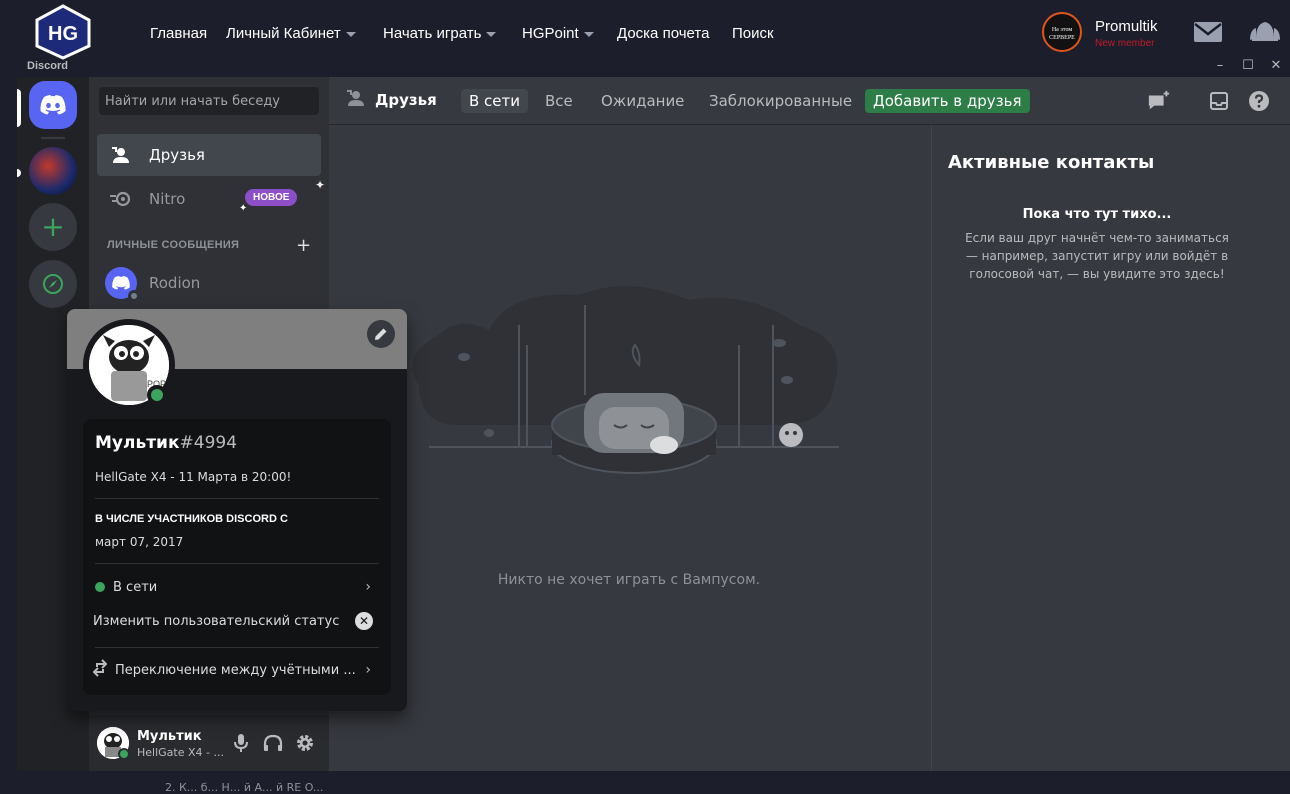  I want to click on tab-pending: Ожидание, so click(642, 101).